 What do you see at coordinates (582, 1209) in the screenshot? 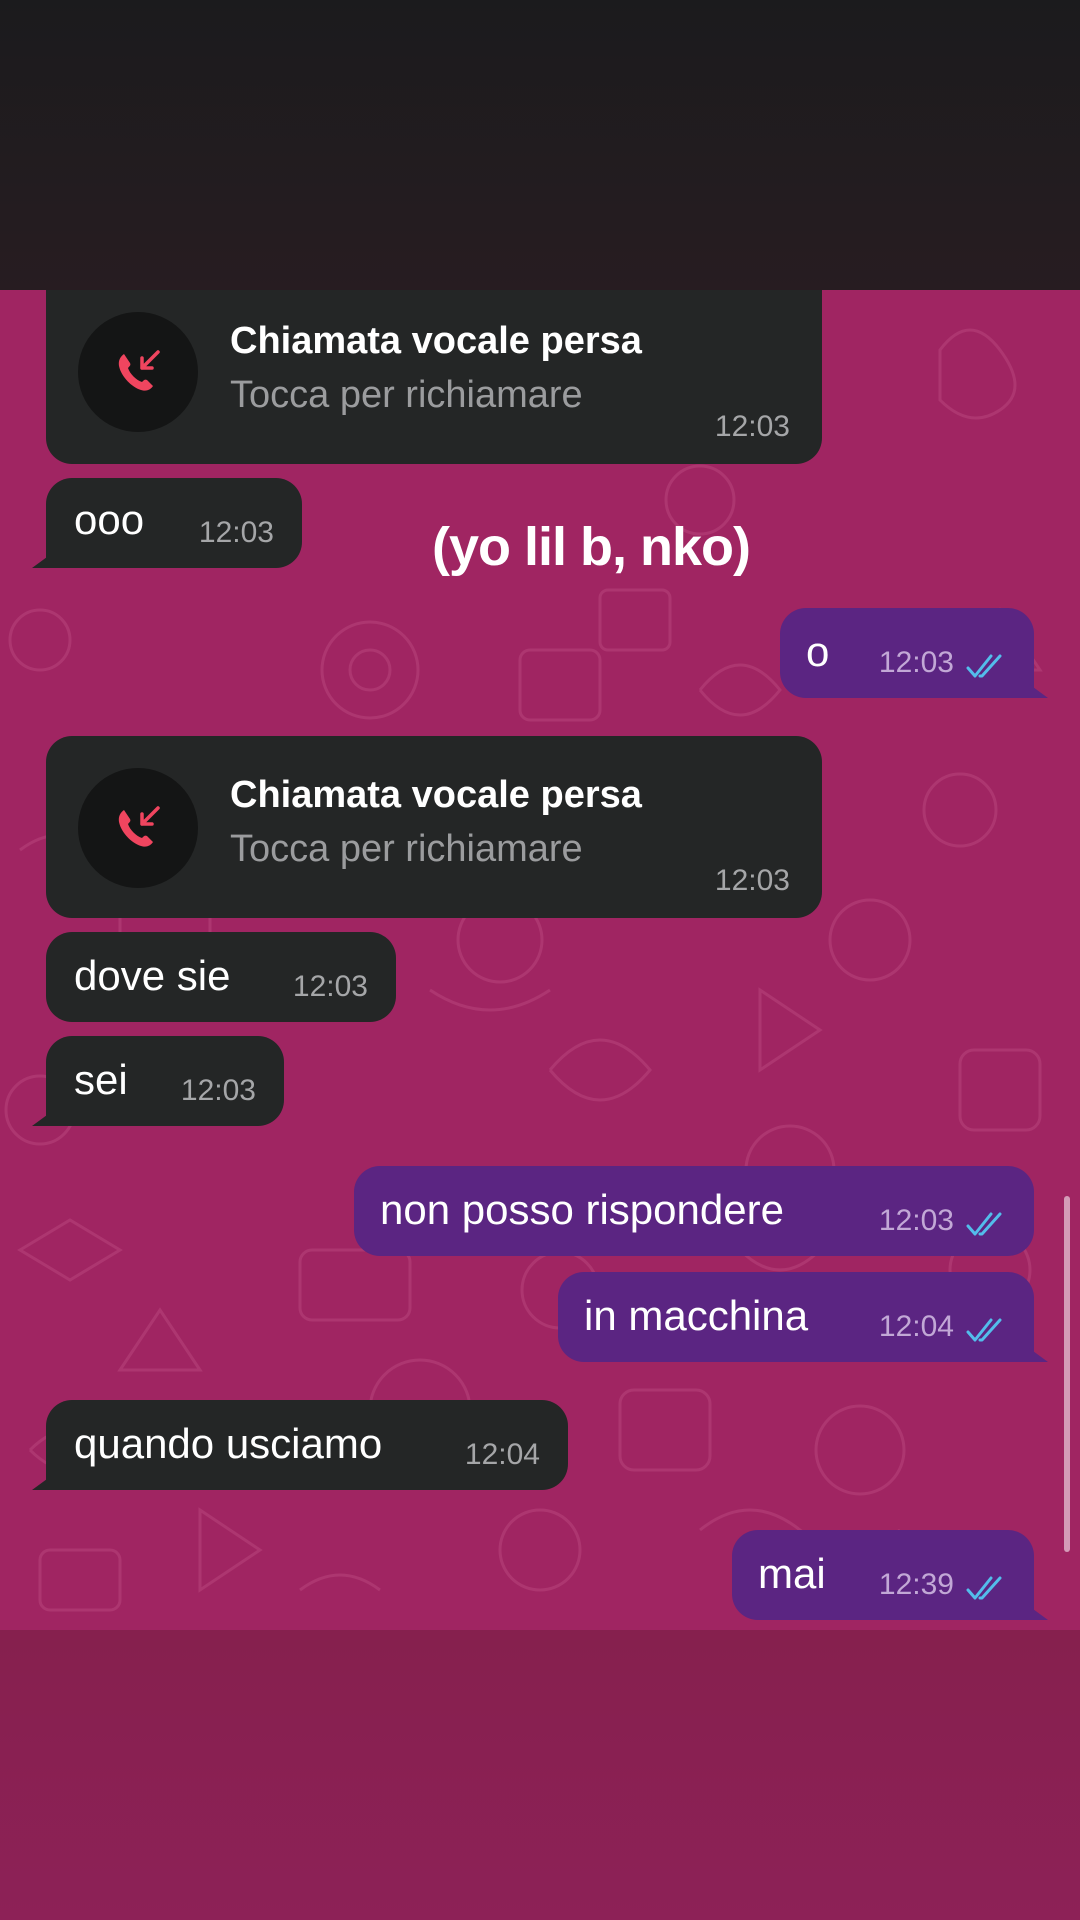
I see `message-text: non posso rispondere` at bounding box center [582, 1209].